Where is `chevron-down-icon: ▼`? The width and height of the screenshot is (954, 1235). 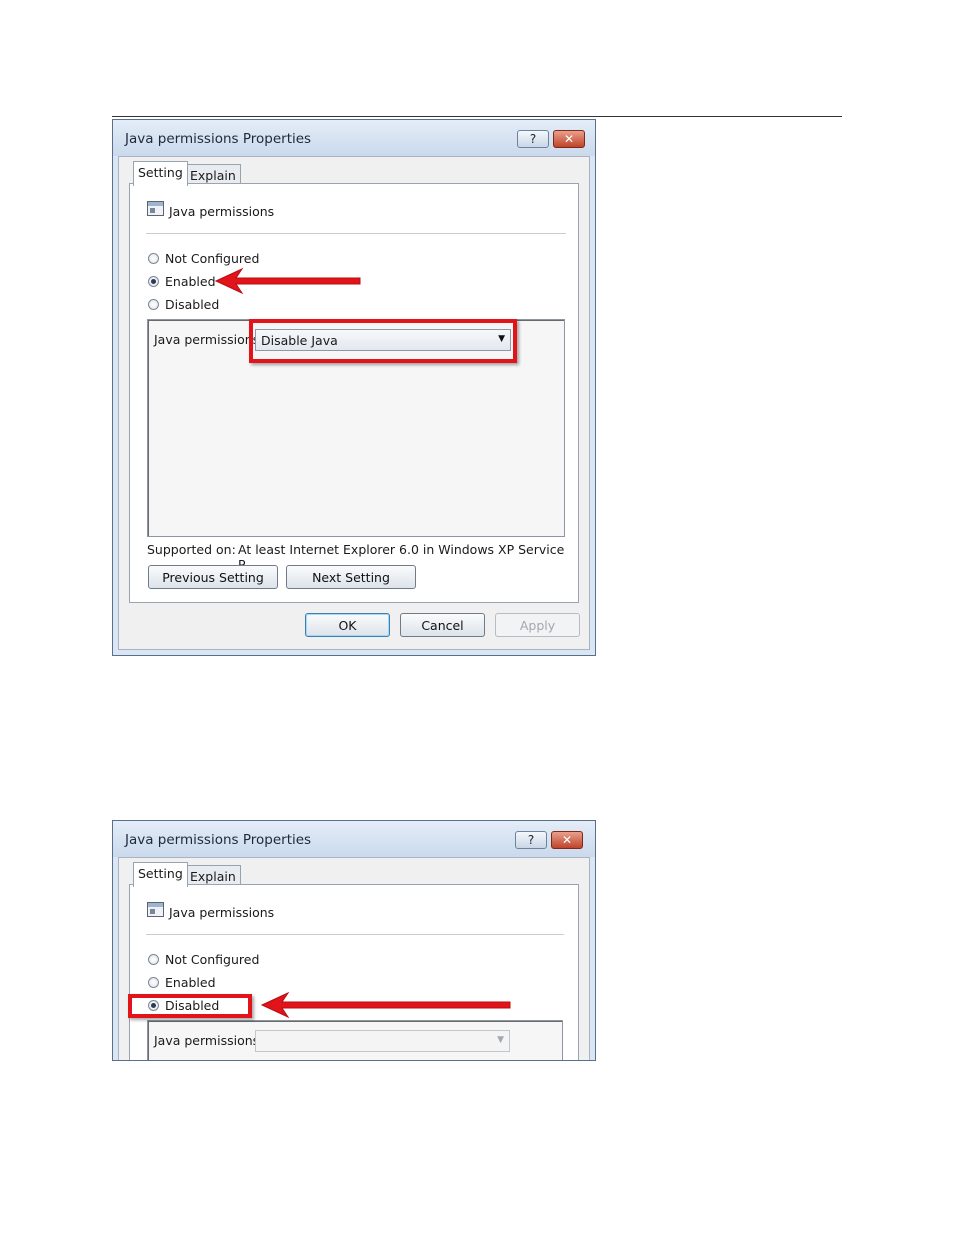
chevron-down-icon: ▼ is located at coordinates (500, 1040).